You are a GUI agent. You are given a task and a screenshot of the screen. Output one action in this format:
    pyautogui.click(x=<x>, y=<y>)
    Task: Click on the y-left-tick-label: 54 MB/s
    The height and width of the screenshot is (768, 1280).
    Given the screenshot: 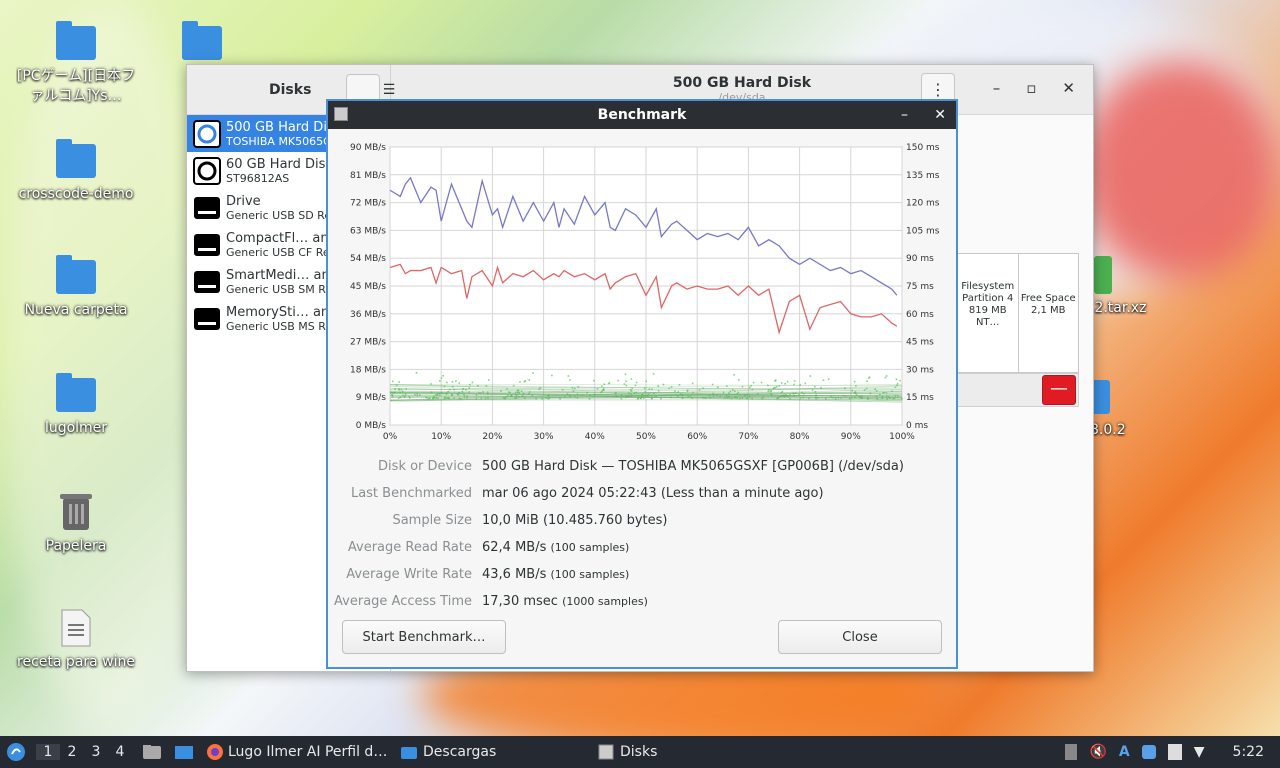 What is the action you would take?
    pyautogui.click(x=368, y=259)
    